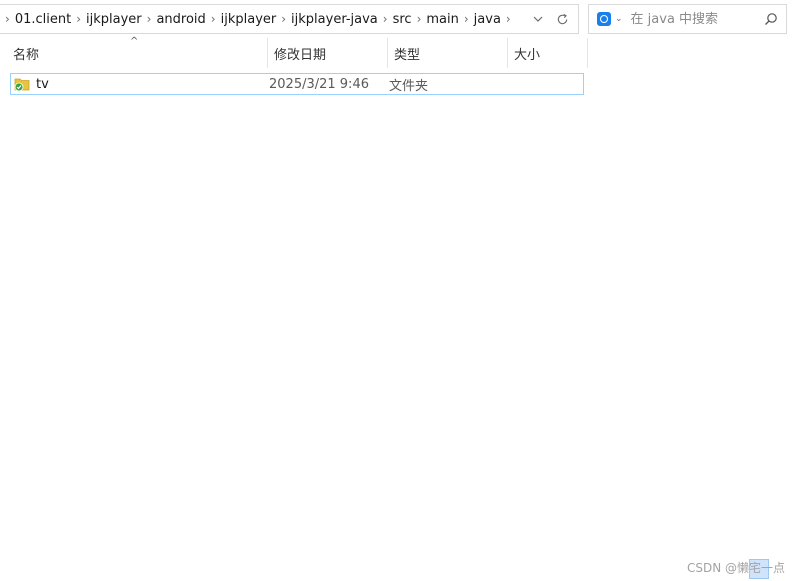  Describe the element at coordinates (696, 19) in the screenshot. I see `search-input` at that location.